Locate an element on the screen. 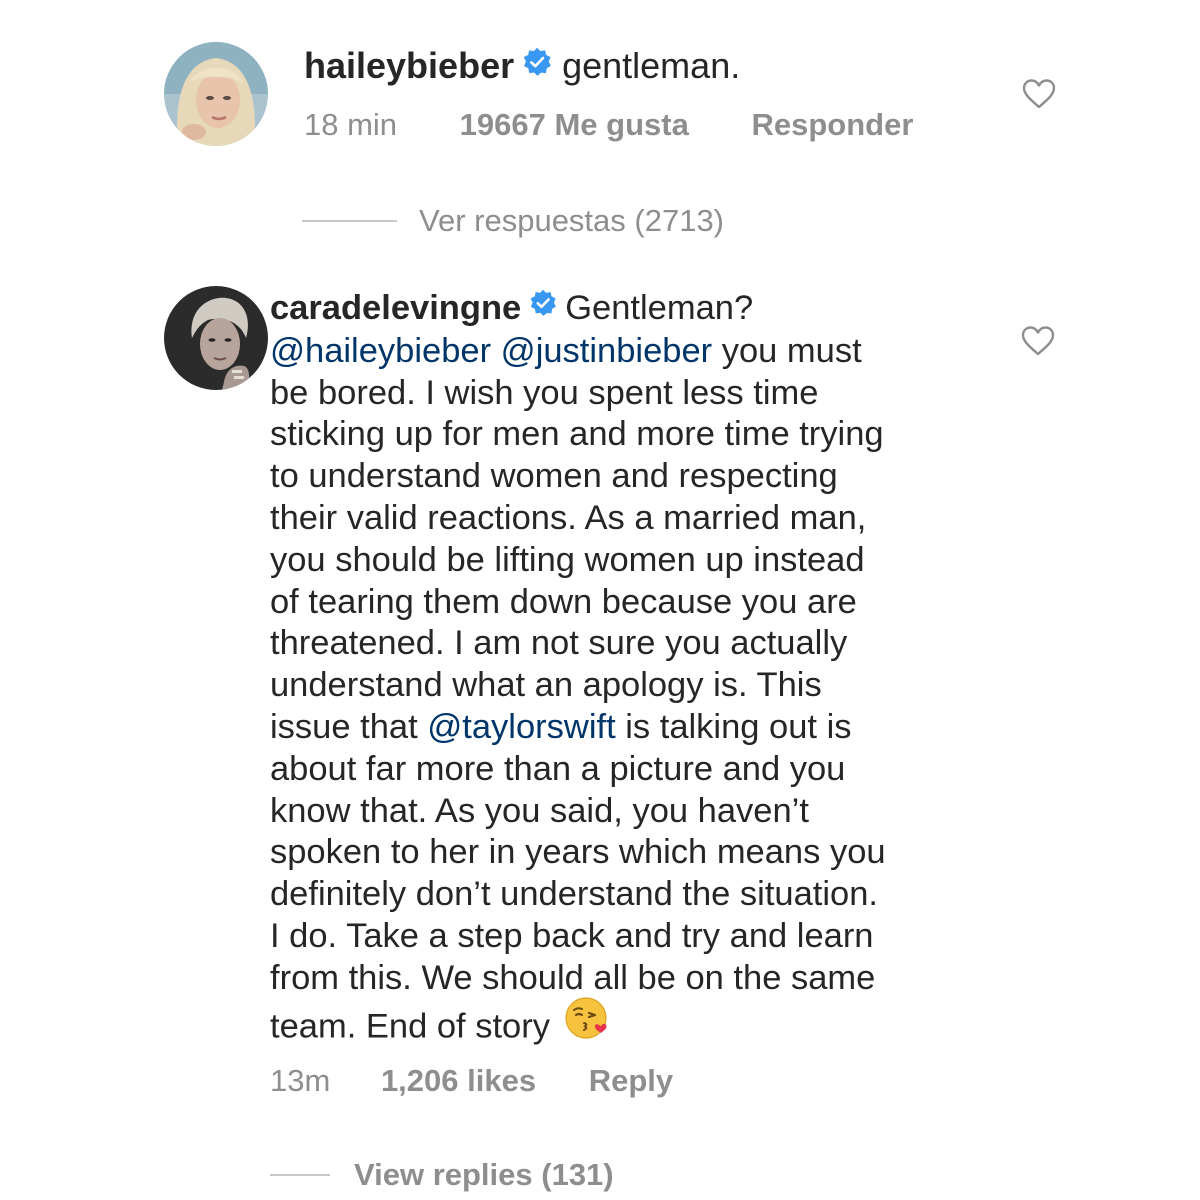 The image size is (1200, 1200). comment-header: haileybieber gentleman. is located at coordinates (522, 67).